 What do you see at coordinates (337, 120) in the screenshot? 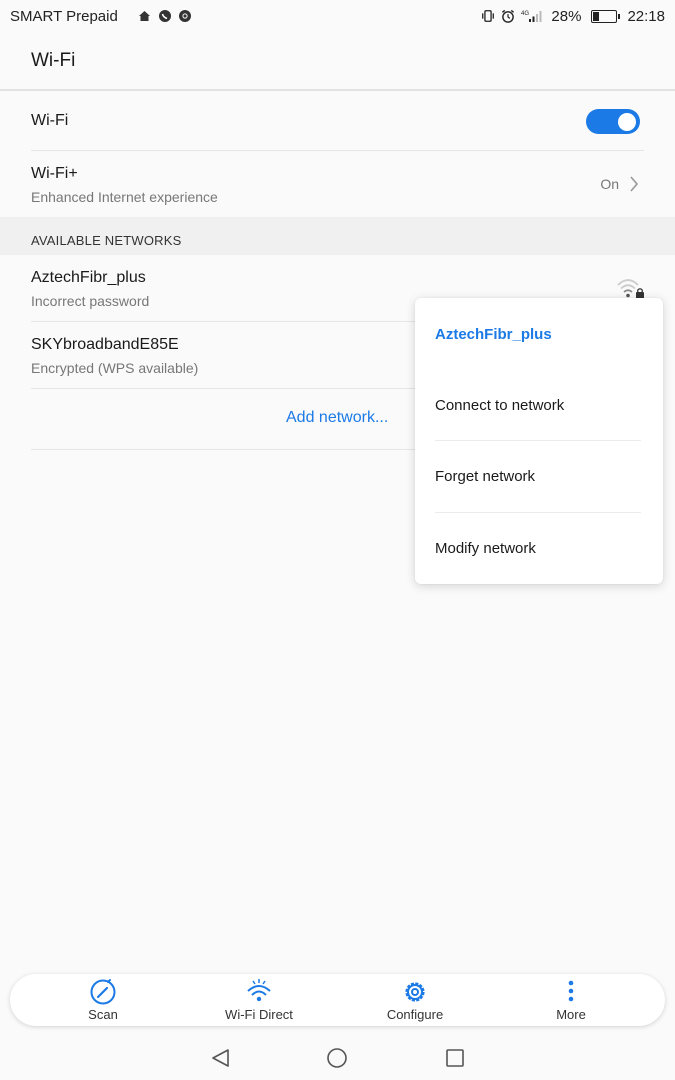
I see `wifi-toggle-row: Wi-Fi` at bounding box center [337, 120].